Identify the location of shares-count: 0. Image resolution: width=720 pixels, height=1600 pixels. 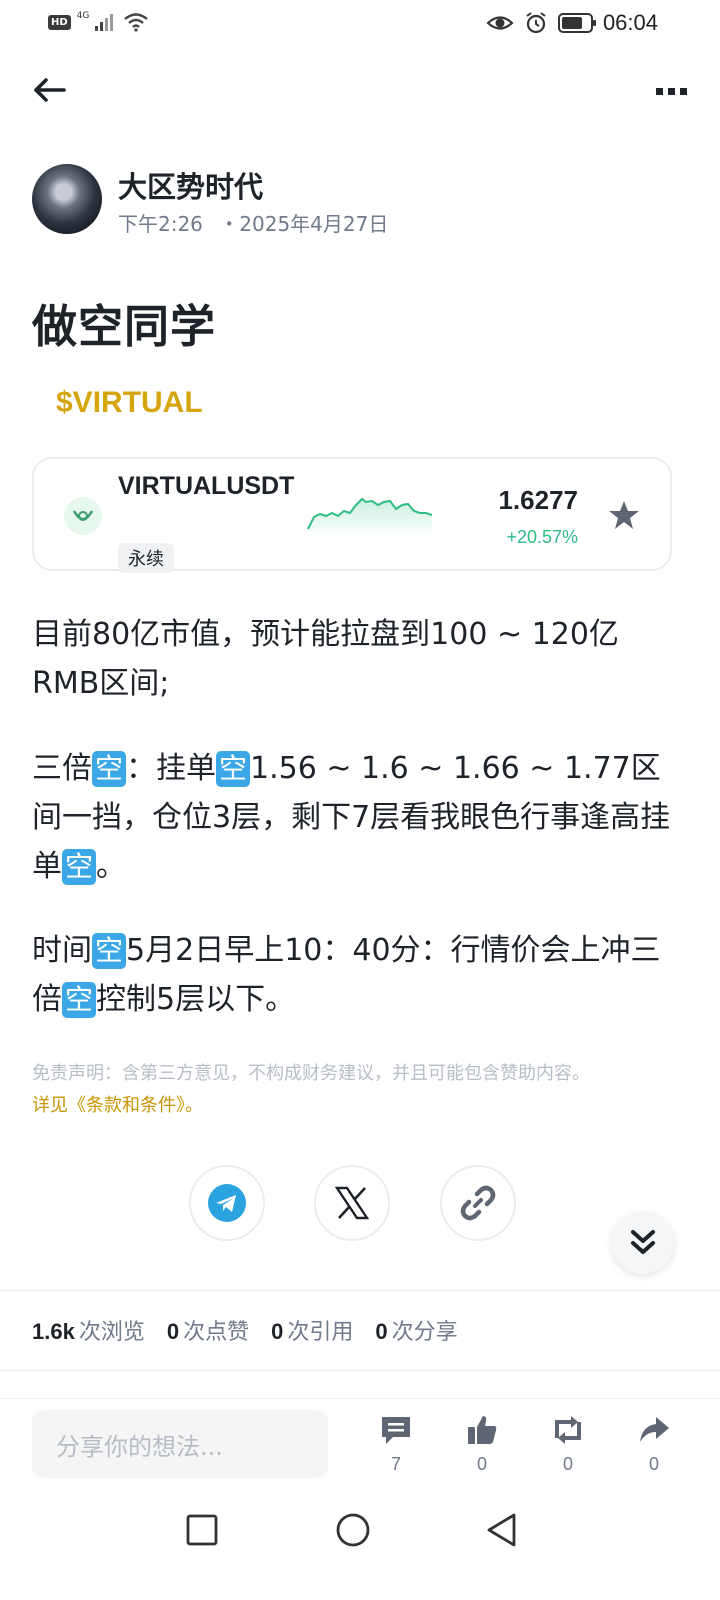
(381, 1331).